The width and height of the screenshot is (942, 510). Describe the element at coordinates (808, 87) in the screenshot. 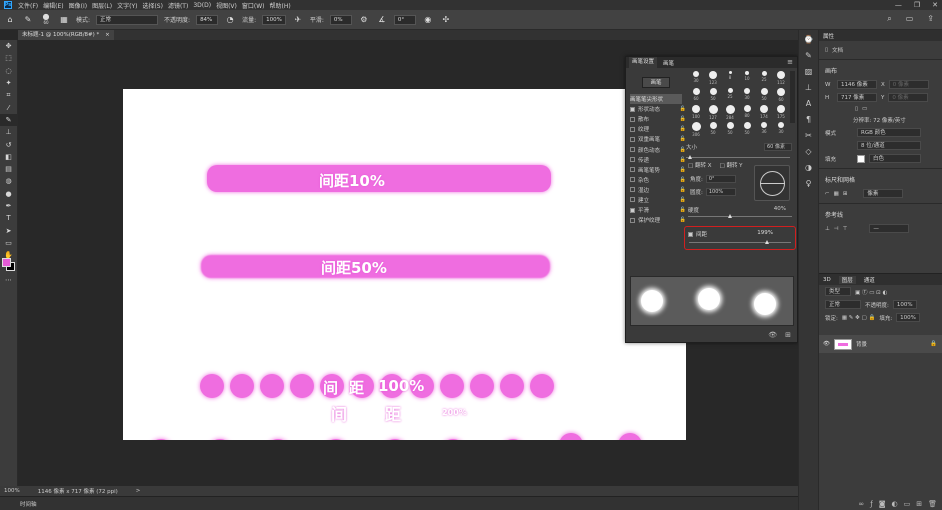

I see `clone-source-icon: ⊥` at that location.